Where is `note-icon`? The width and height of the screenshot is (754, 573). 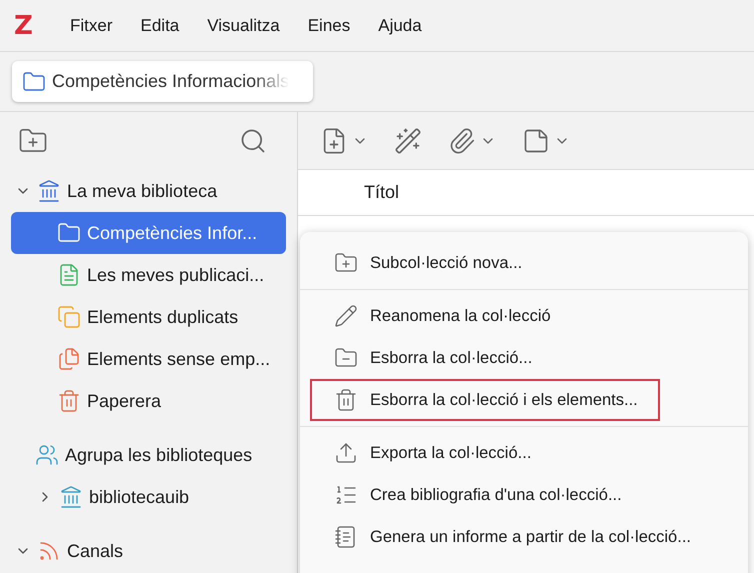
note-icon is located at coordinates (536, 140).